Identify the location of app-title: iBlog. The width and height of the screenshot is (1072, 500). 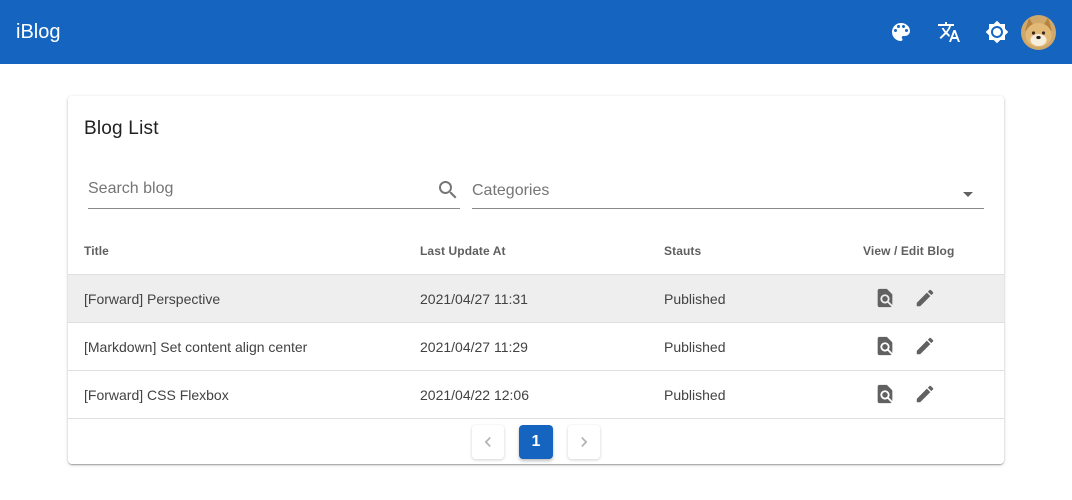
(38, 32).